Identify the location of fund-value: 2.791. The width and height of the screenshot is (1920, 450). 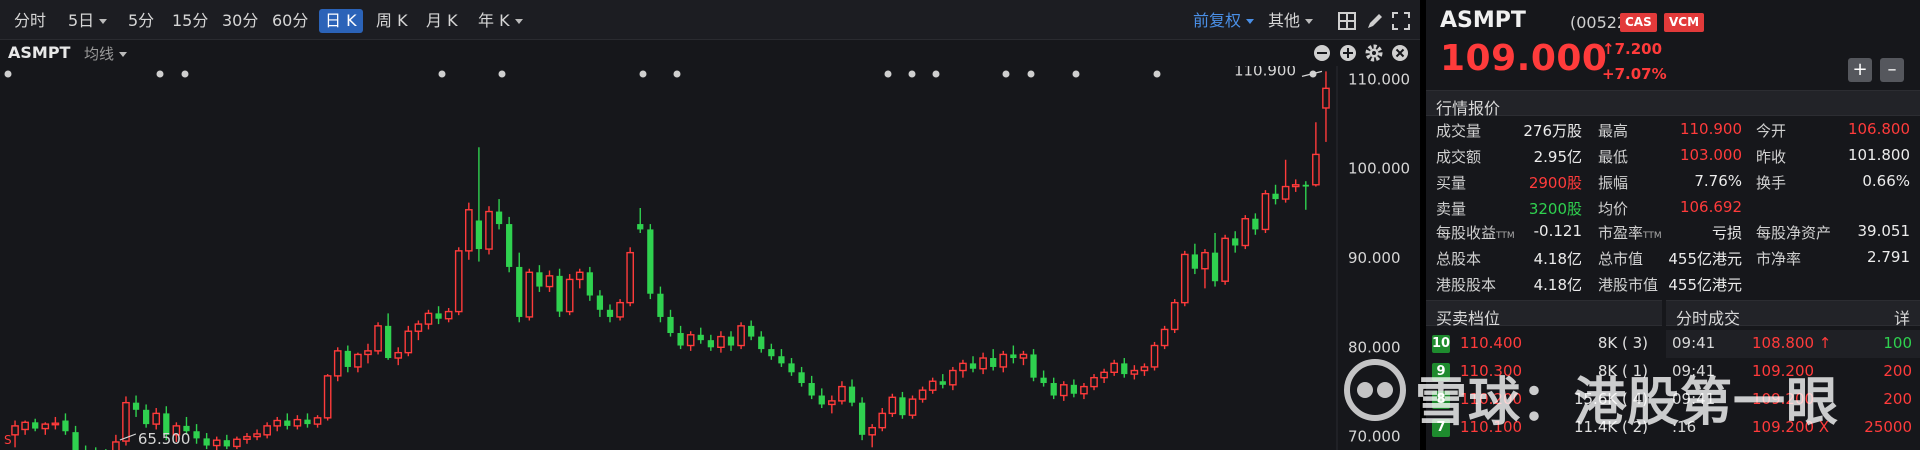
(1888, 257).